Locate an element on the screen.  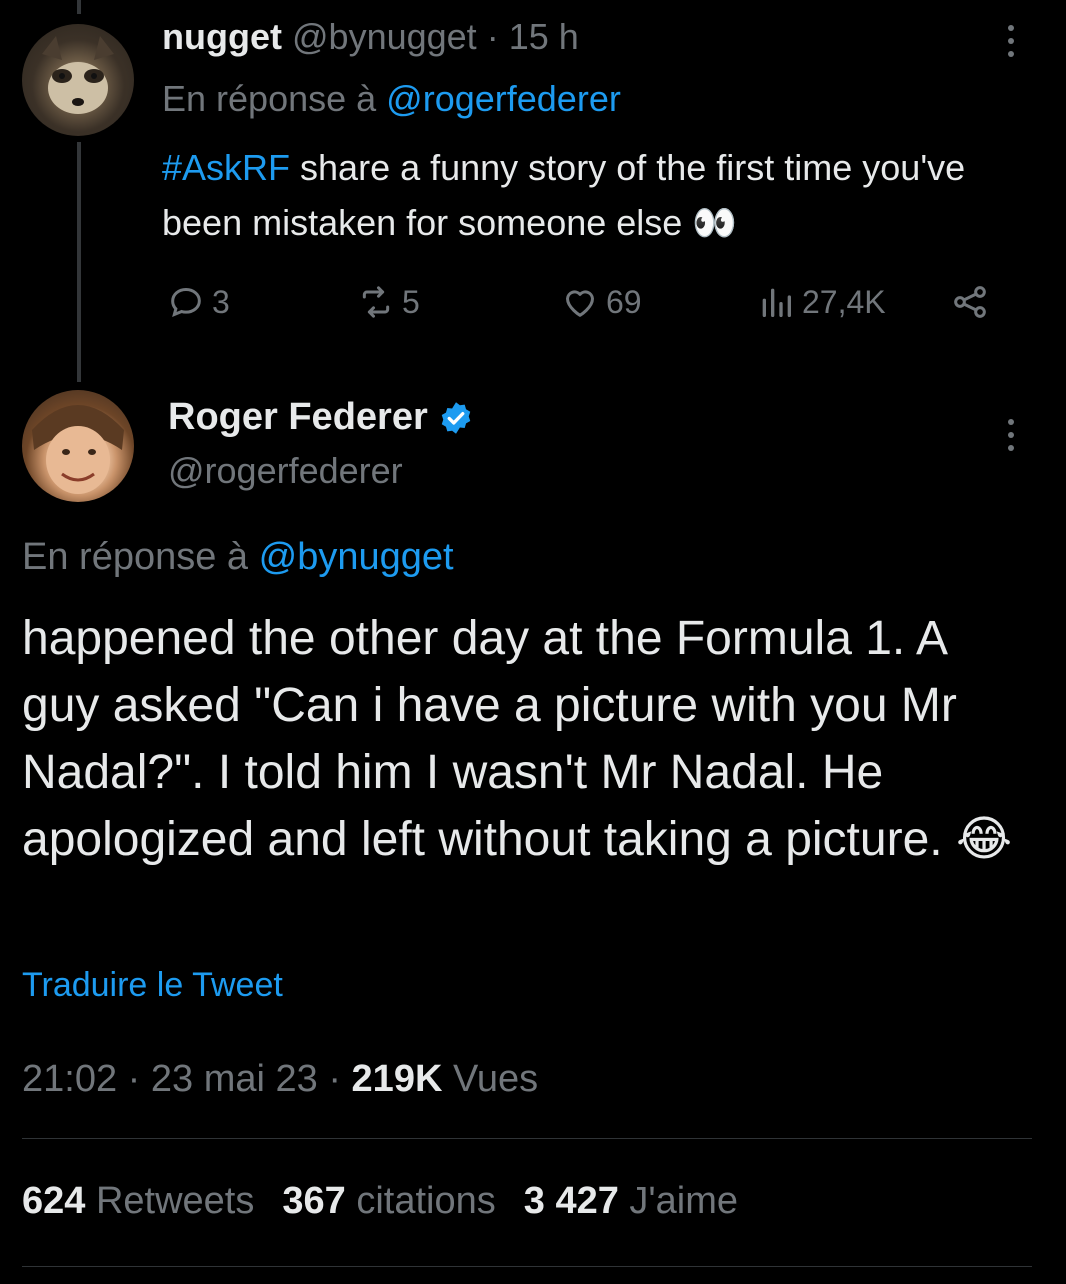
author-name: Roger Federer is located at coordinates (298, 417).